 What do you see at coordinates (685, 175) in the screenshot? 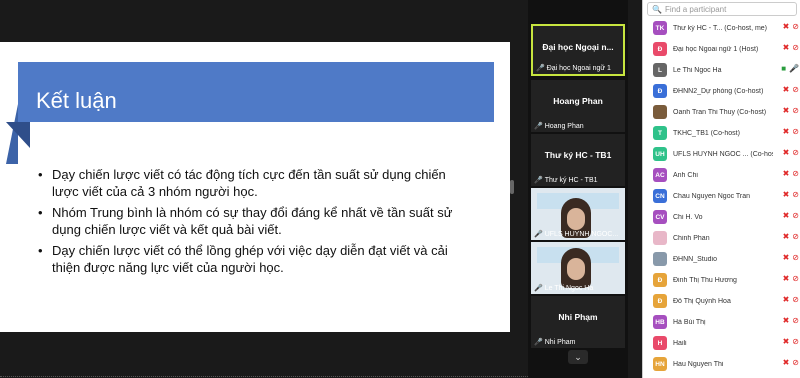
I see `participant-name: Anh Chi` at bounding box center [685, 175].